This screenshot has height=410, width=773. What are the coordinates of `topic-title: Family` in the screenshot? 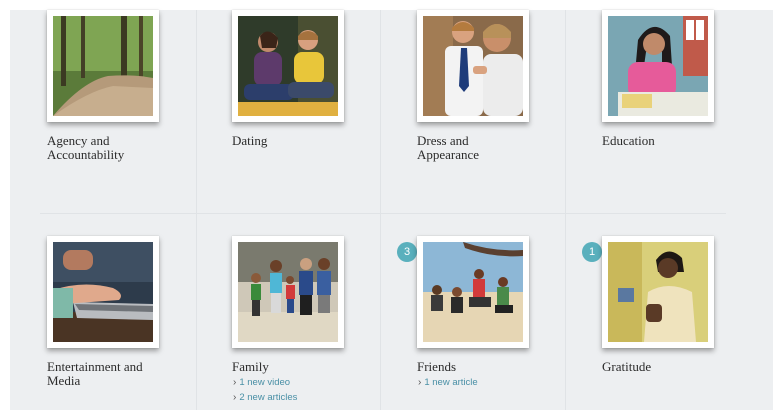 It's located at (317, 367).